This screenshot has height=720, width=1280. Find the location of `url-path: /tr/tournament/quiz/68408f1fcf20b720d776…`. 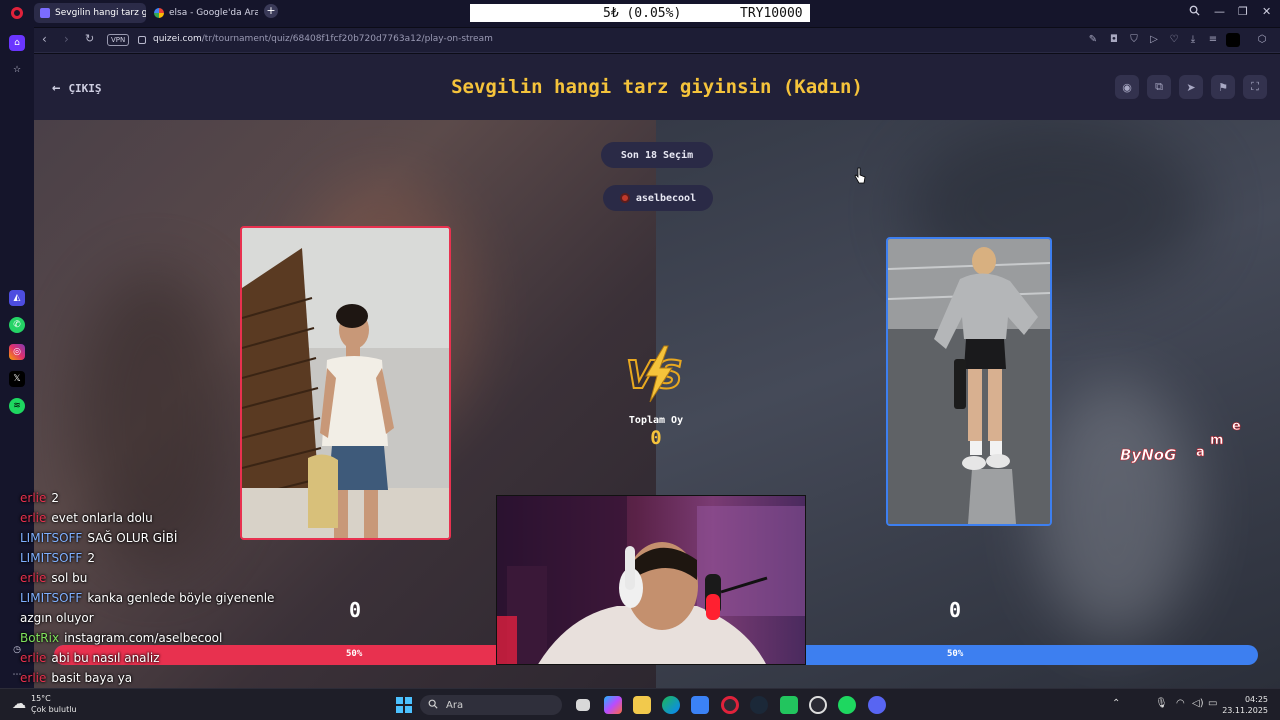

url-path: /tr/tournament/quiz/68408f1fcf20b720d776… is located at coordinates (347, 39).